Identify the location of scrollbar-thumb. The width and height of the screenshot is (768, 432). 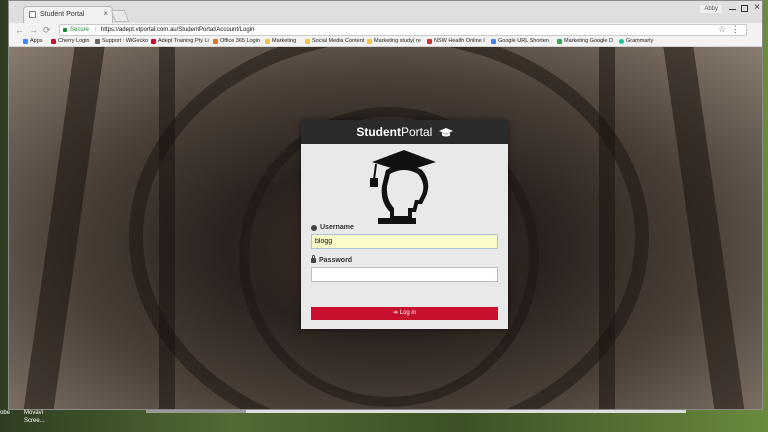
(196, 411).